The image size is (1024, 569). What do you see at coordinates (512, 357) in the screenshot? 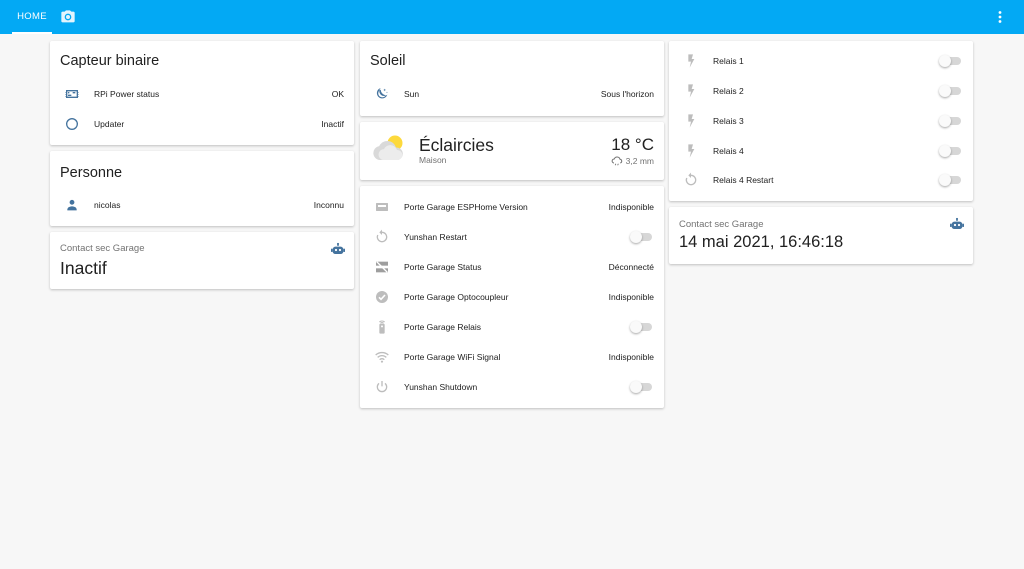
I see `entity-row: Porte Garage WiFi Signal Indisponible` at bounding box center [512, 357].